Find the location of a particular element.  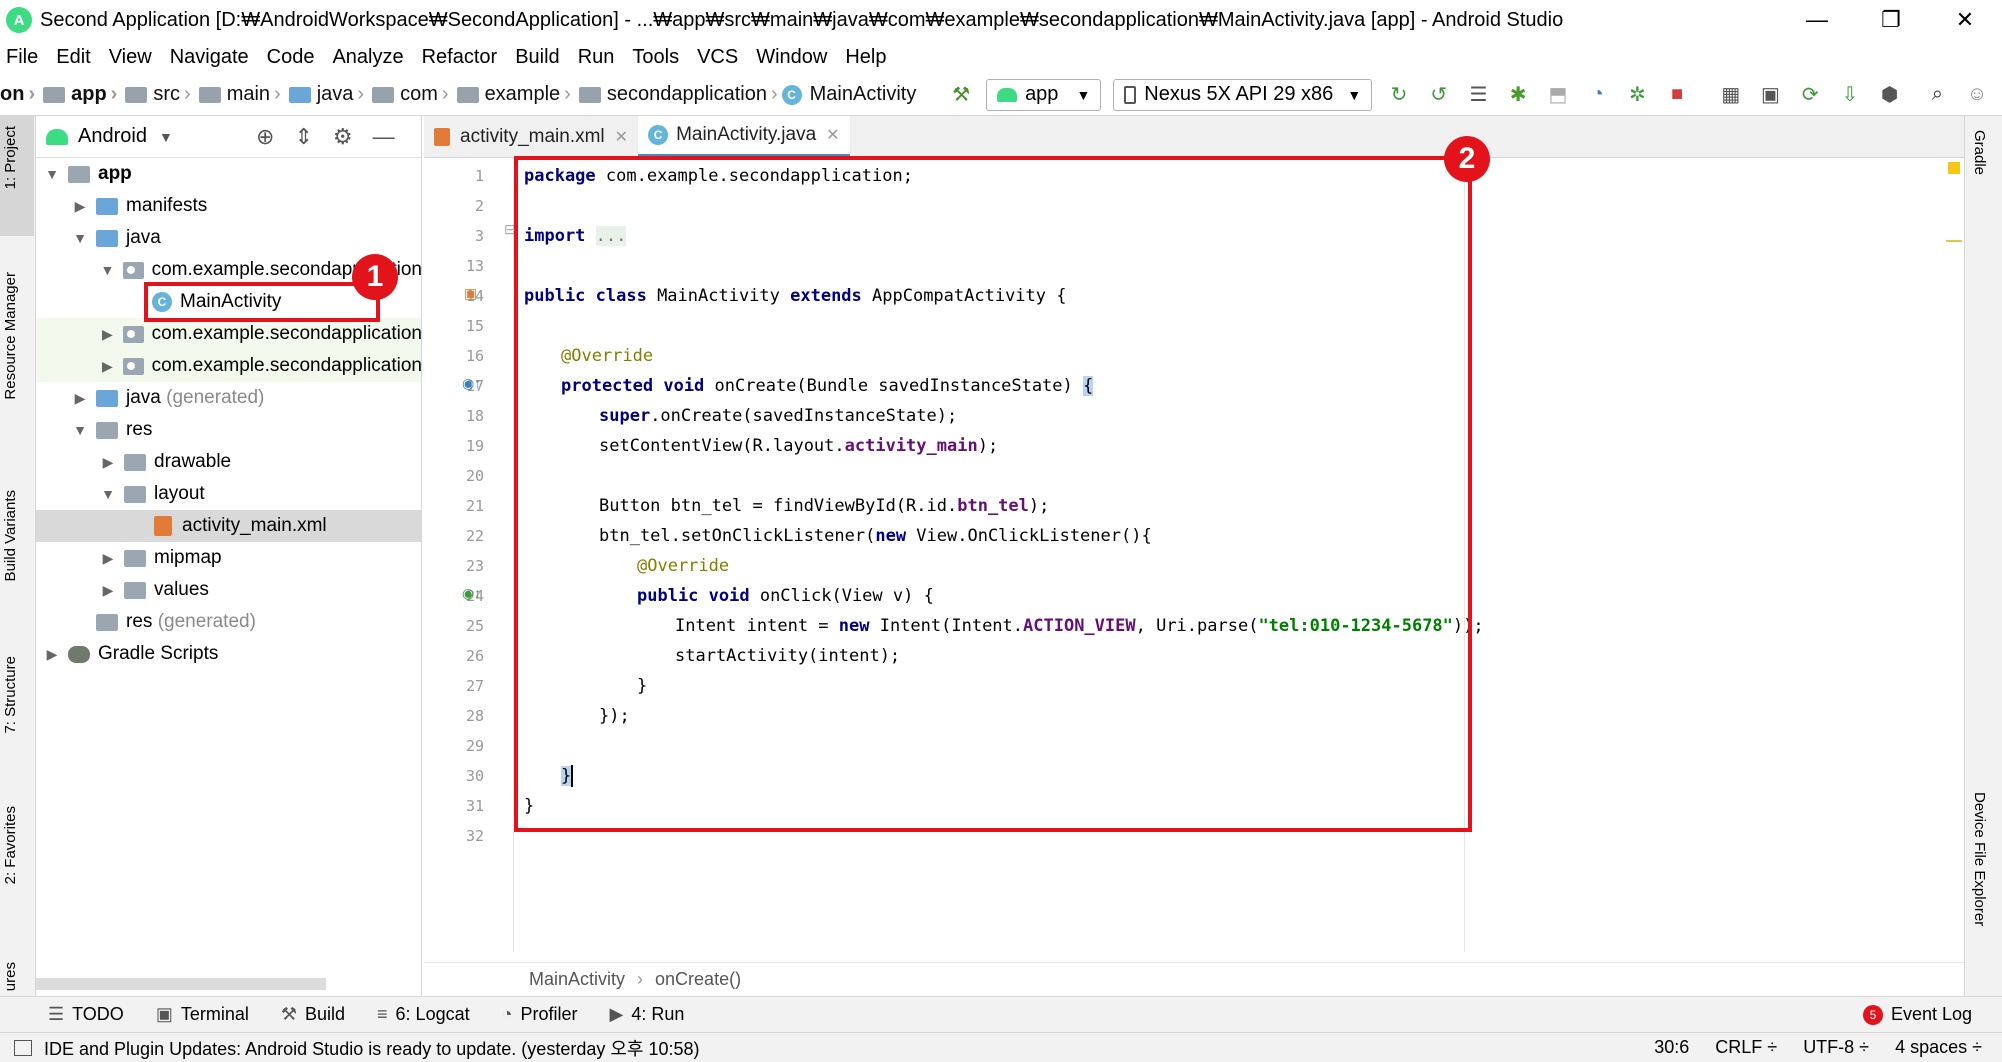

hide-icon: — is located at coordinates (384, 137).